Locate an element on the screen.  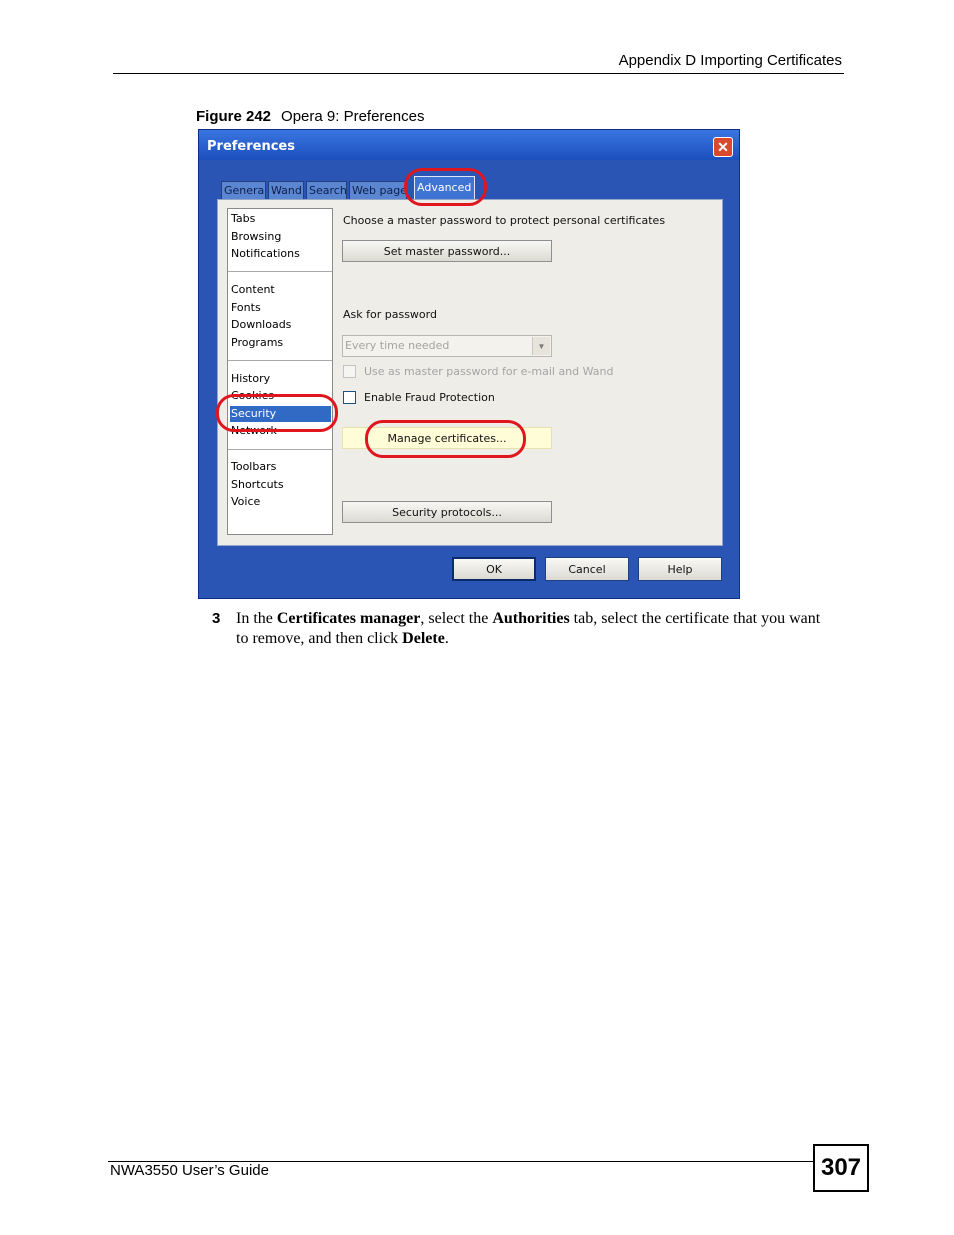
step-text-part: In the is located at coordinates (256, 618).